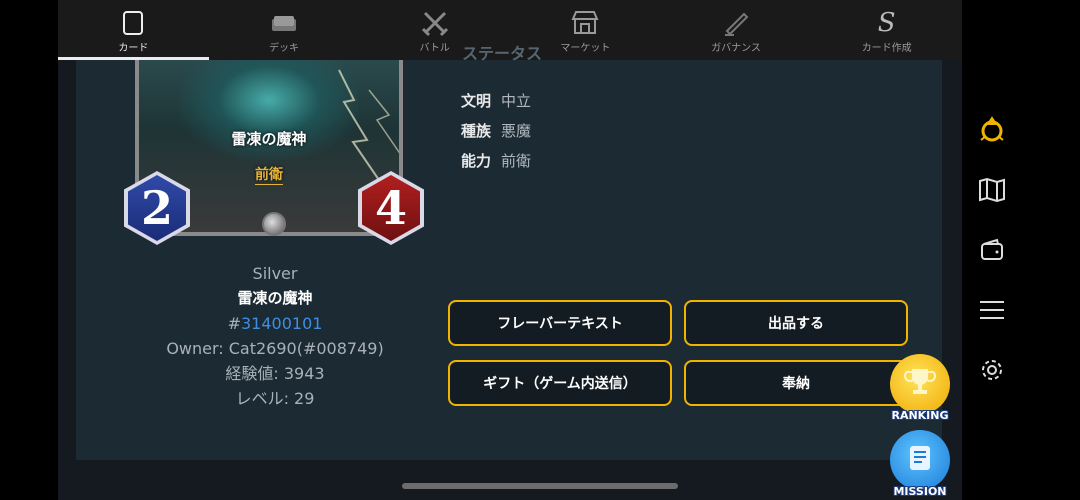 The image size is (1080, 500). I want to click on stat-civilization: 文明 中立, so click(496, 101).